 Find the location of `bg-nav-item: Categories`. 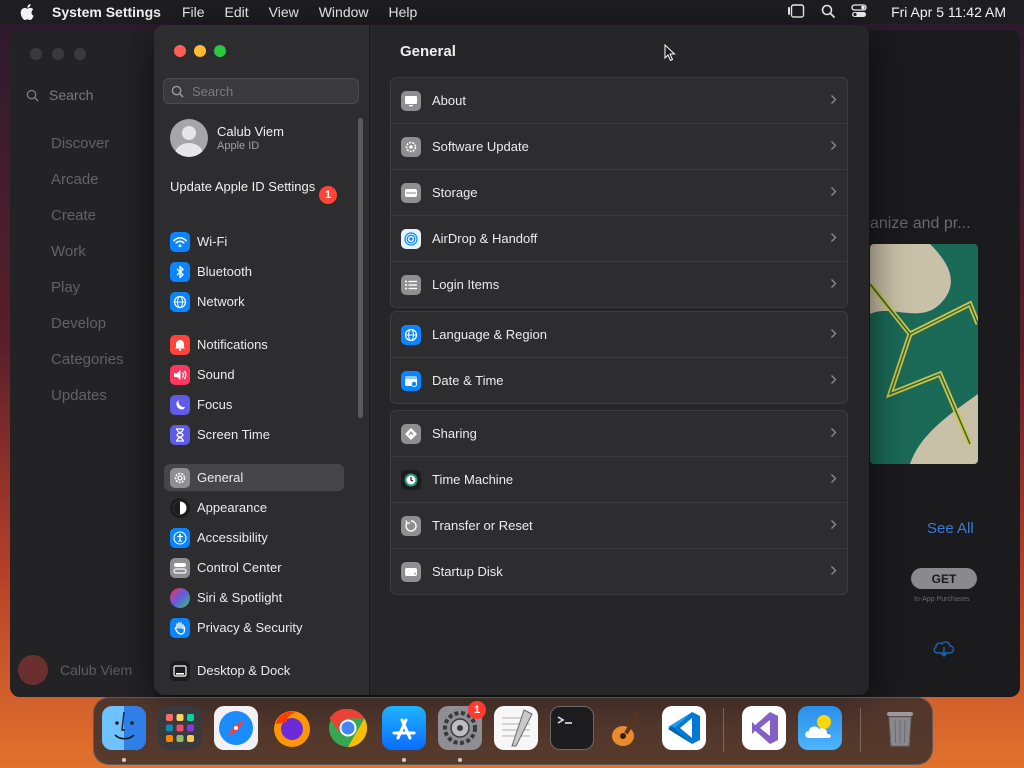

bg-nav-item: Categories is located at coordinates (87, 359).